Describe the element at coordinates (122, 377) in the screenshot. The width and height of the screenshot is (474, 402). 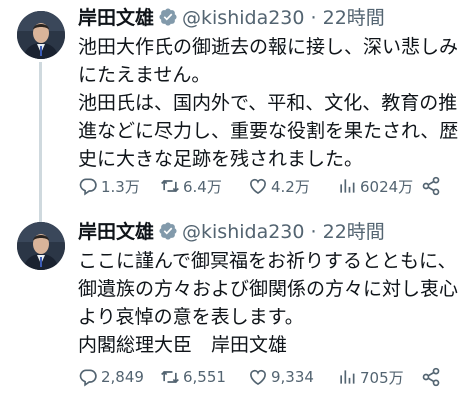
I see `reply-count: 2,849` at that location.